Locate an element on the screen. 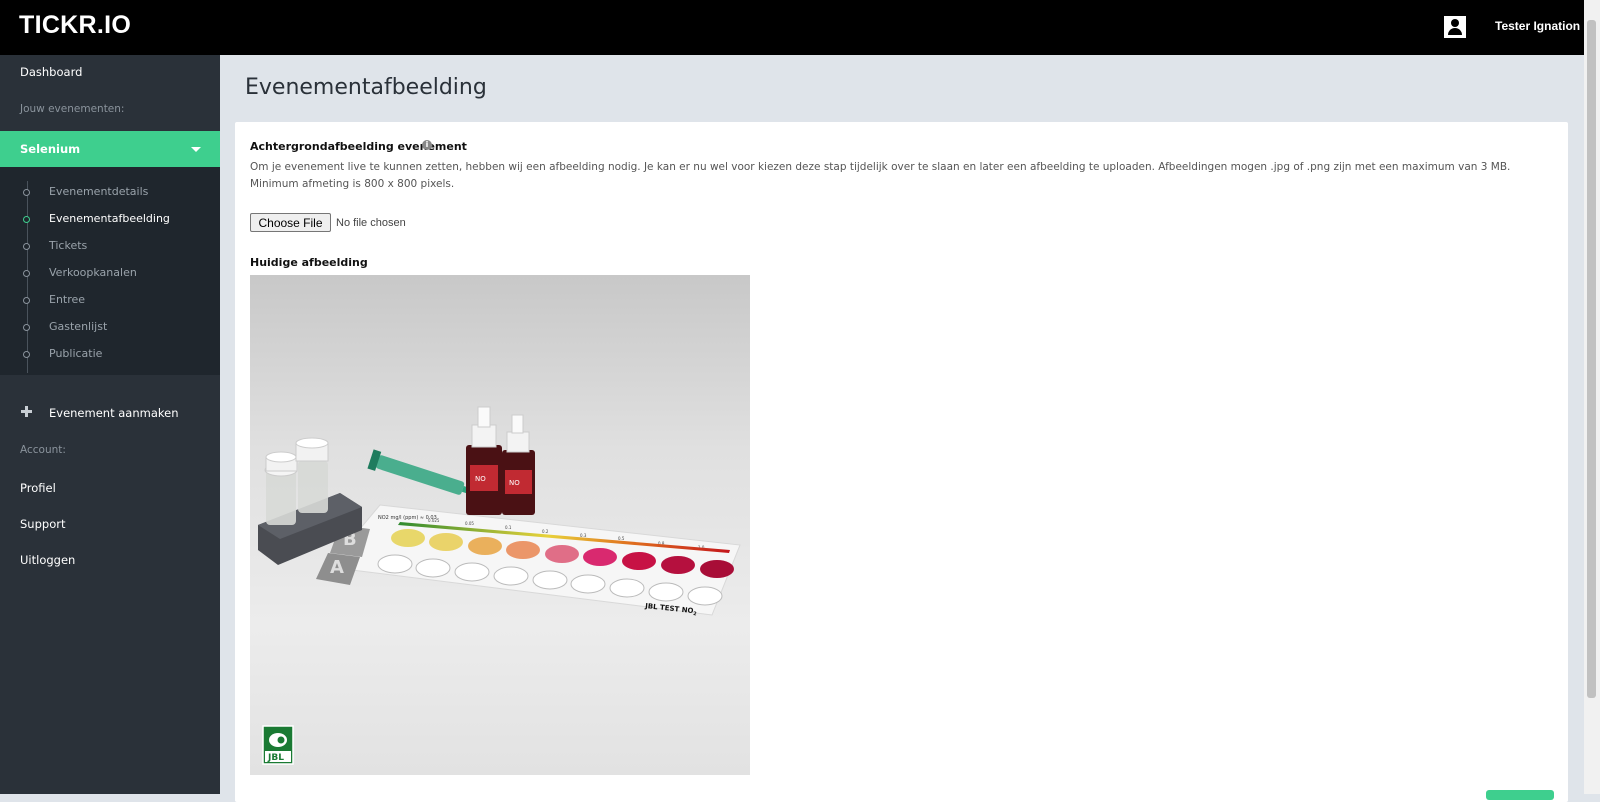 The image size is (1600, 802). submenu-item-tickets: Tickets is located at coordinates (110, 246).